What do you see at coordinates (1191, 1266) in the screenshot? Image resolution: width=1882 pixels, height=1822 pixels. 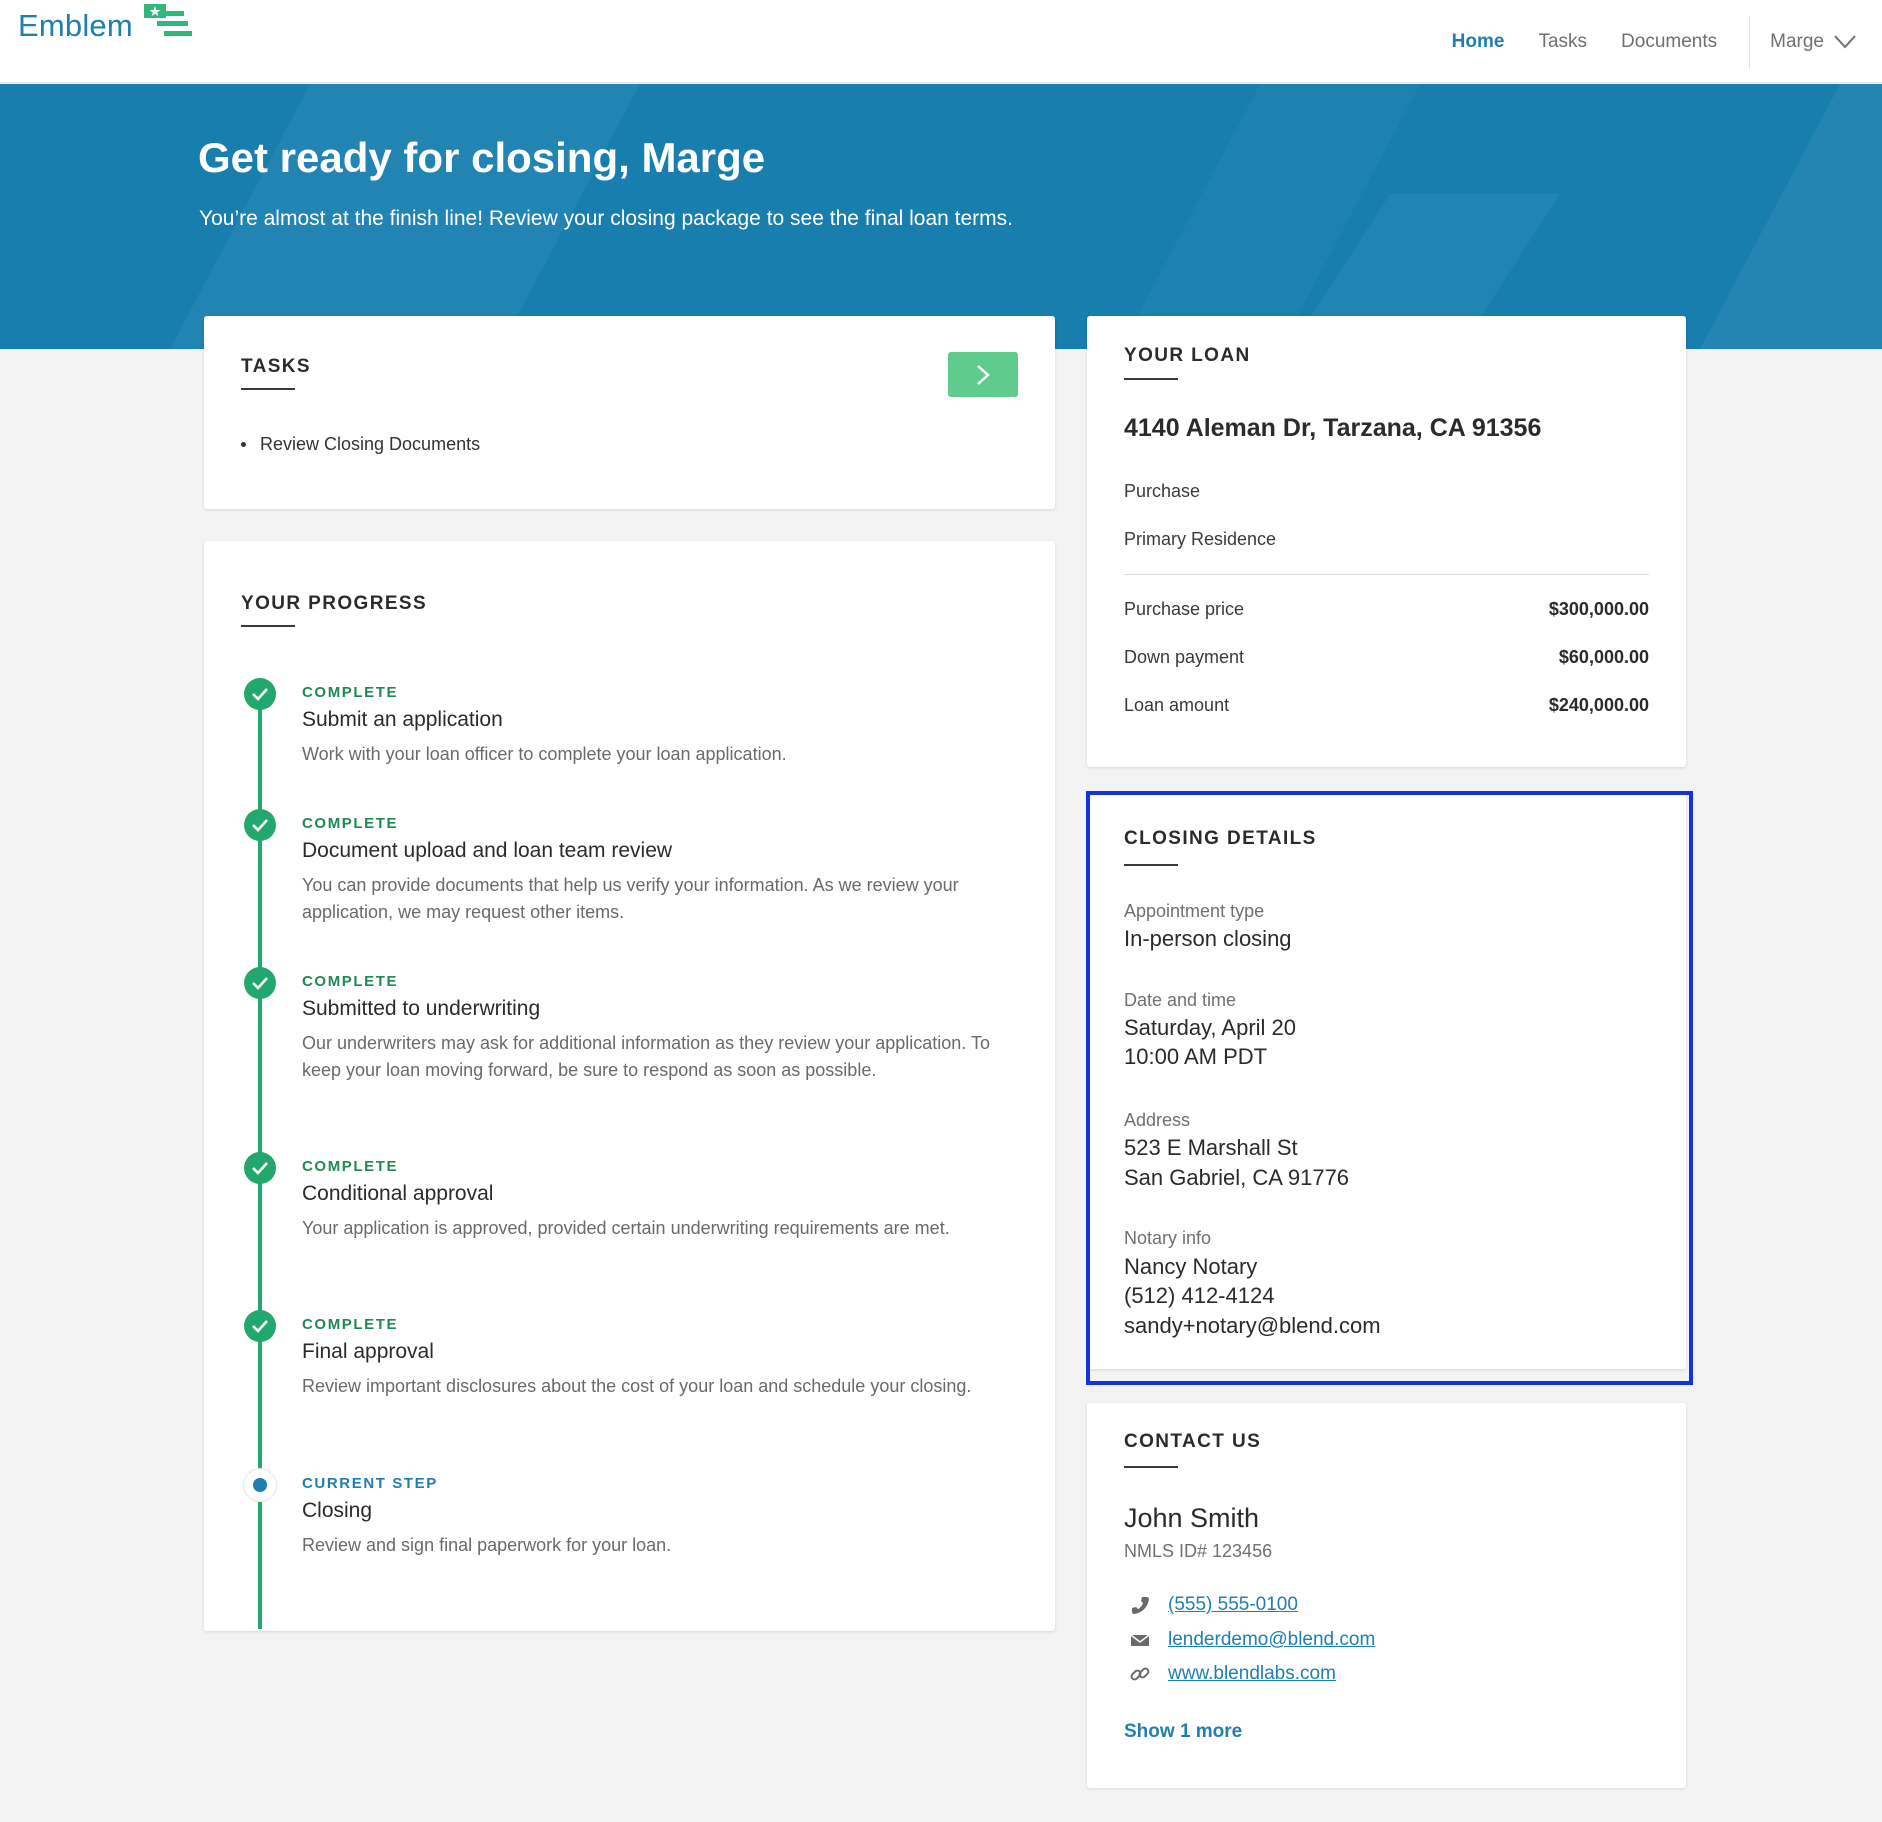 I see `notary-name: Nancy Notary` at bounding box center [1191, 1266].